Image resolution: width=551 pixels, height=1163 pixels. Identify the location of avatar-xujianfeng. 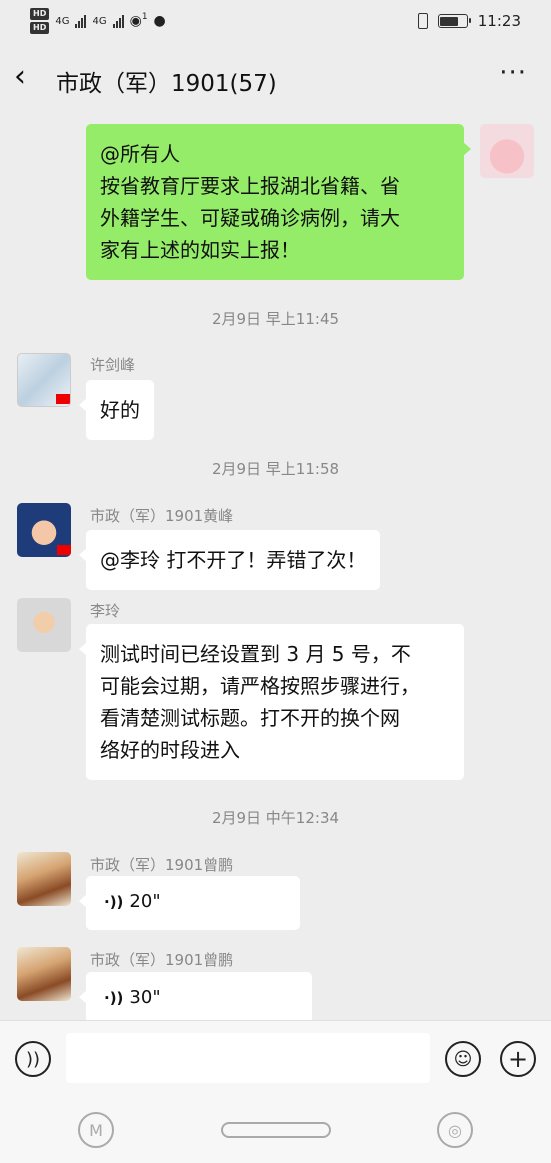
(44, 380).